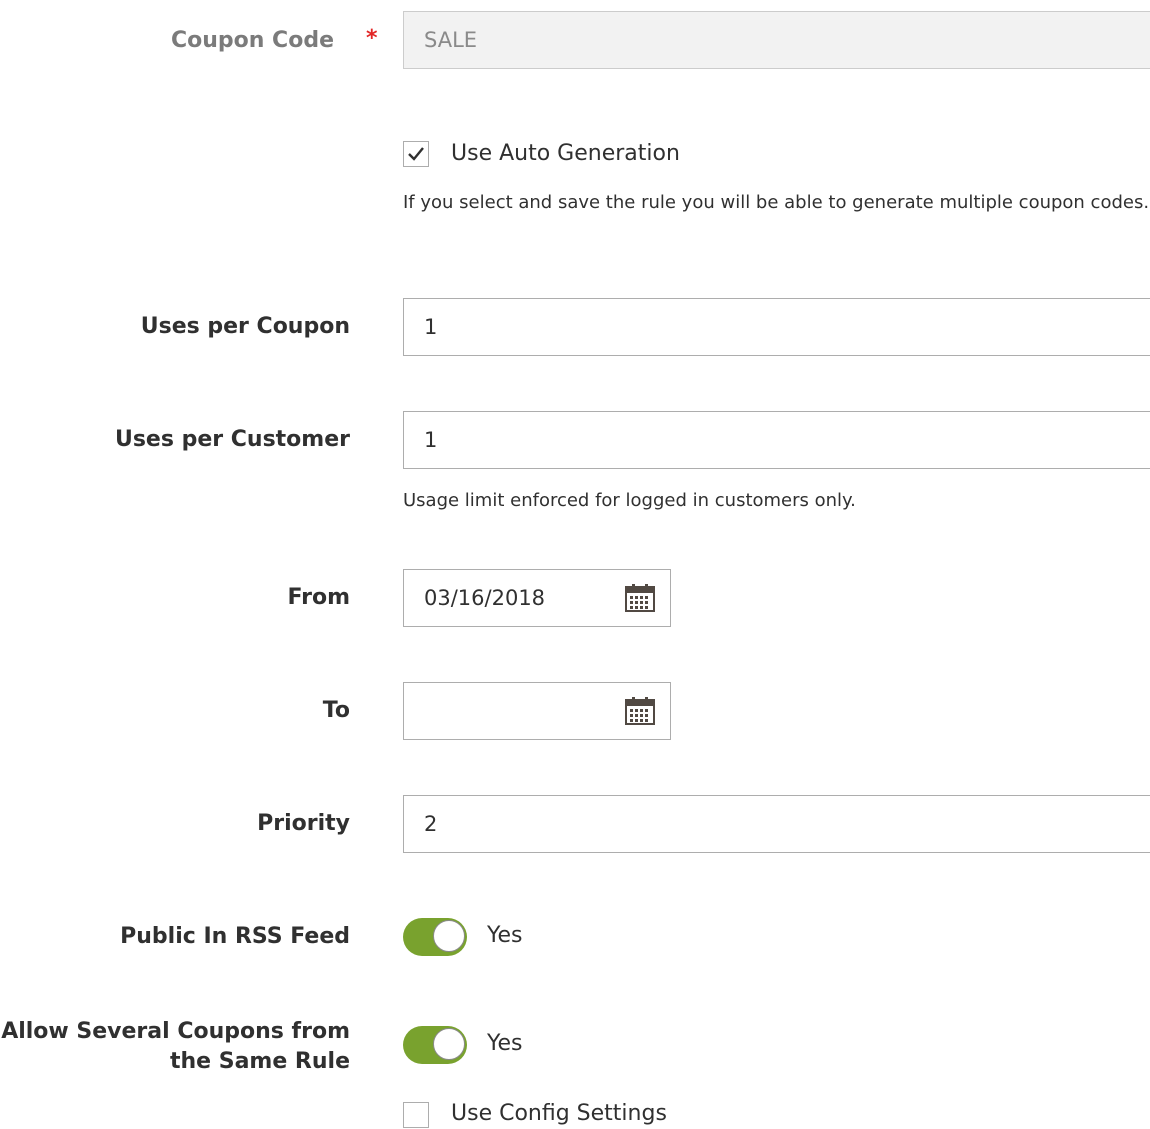 The height and width of the screenshot is (1129, 1150). Describe the element at coordinates (372, 38) in the screenshot. I see `required-marker: *` at that location.